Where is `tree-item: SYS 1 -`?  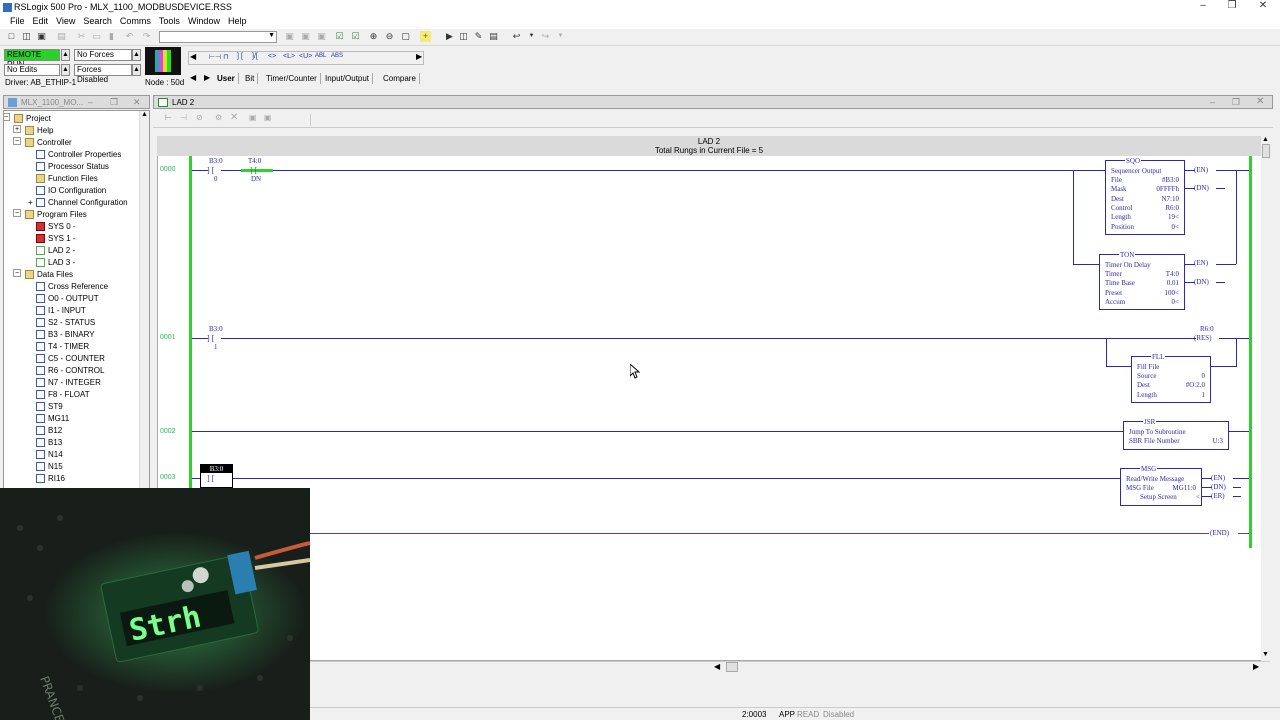
tree-item: SYS 1 - is located at coordinates (56, 238).